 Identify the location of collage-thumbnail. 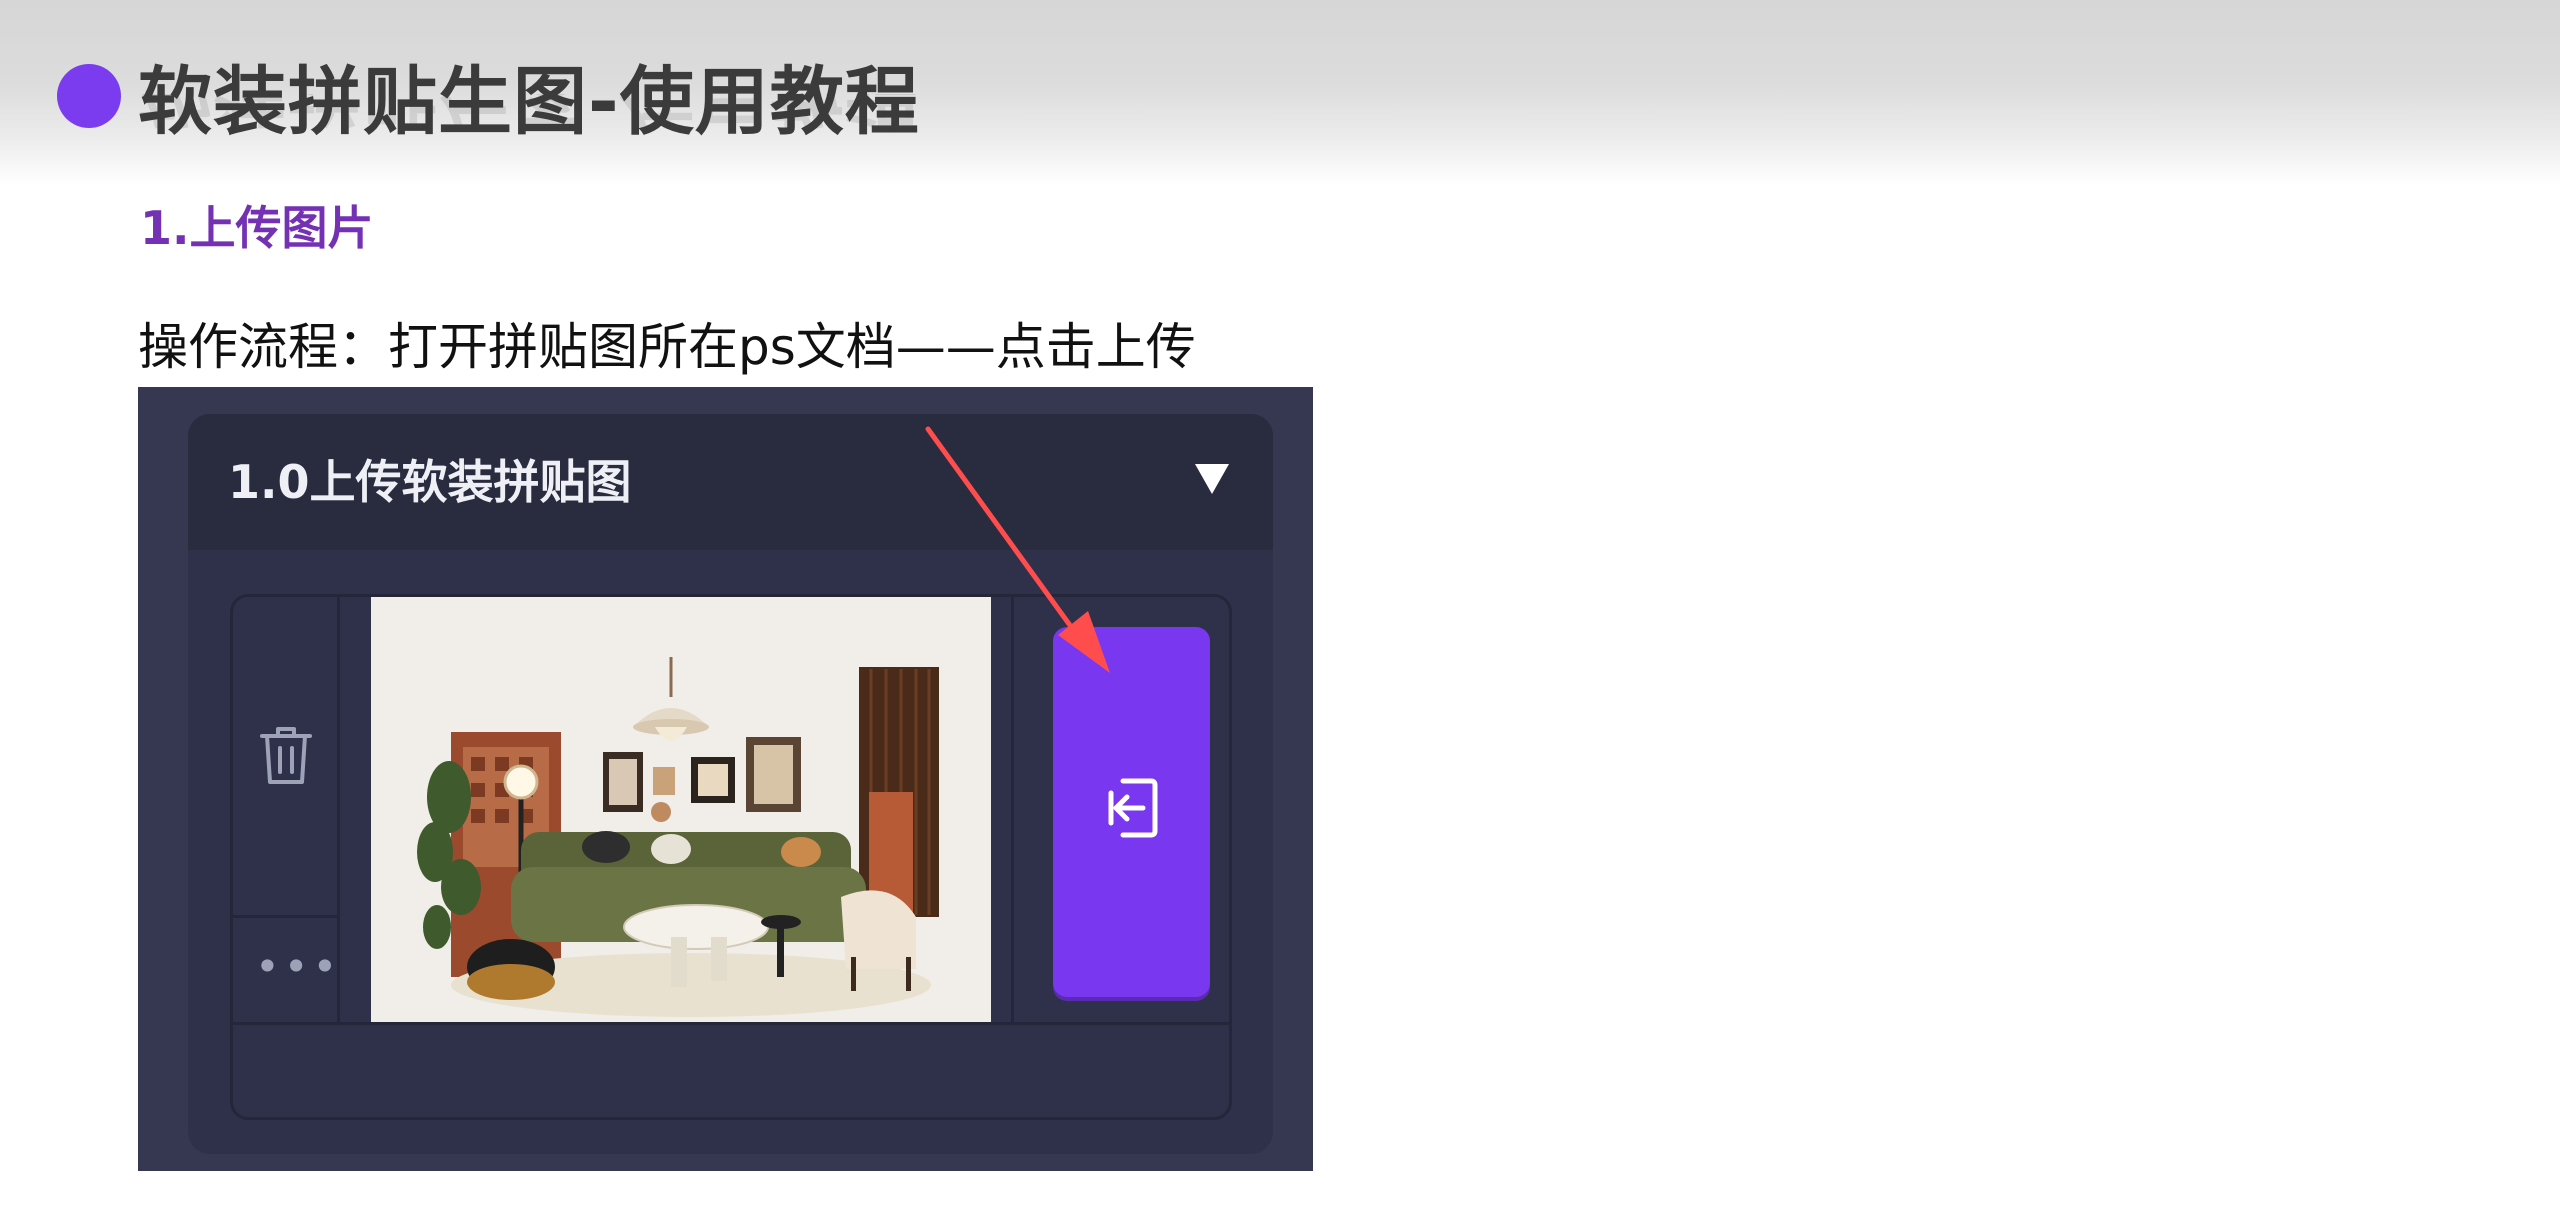
(681, 809).